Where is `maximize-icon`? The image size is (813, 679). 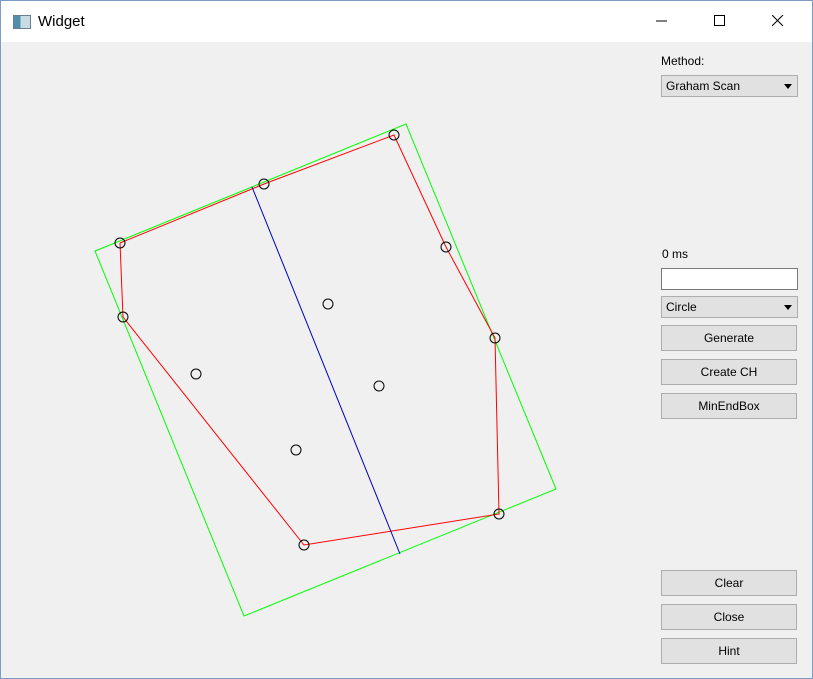 maximize-icon is located at coordinates (719, 20).